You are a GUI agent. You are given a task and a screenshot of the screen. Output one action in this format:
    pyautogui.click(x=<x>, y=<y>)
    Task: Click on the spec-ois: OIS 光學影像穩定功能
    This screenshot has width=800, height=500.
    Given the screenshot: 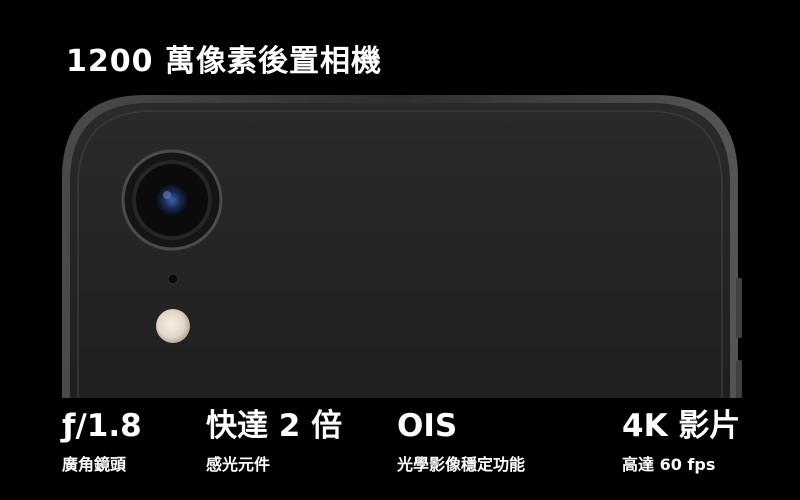 What is the action you would take?
    pyautogui.click(x=461, y=441)
    